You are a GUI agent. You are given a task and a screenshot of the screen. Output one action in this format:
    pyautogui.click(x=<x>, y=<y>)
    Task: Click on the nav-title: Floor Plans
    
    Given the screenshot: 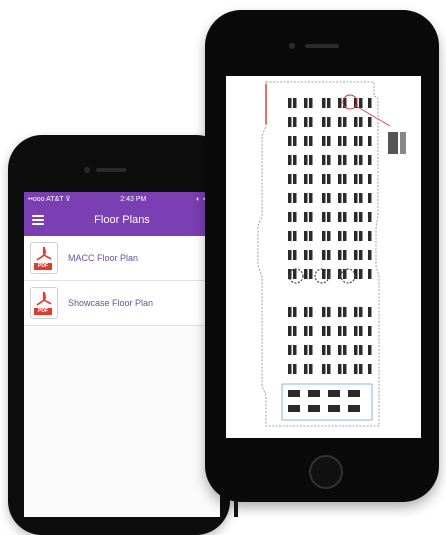 What is the action you would take?
    pyautogui.click(x=122, y=220)
    